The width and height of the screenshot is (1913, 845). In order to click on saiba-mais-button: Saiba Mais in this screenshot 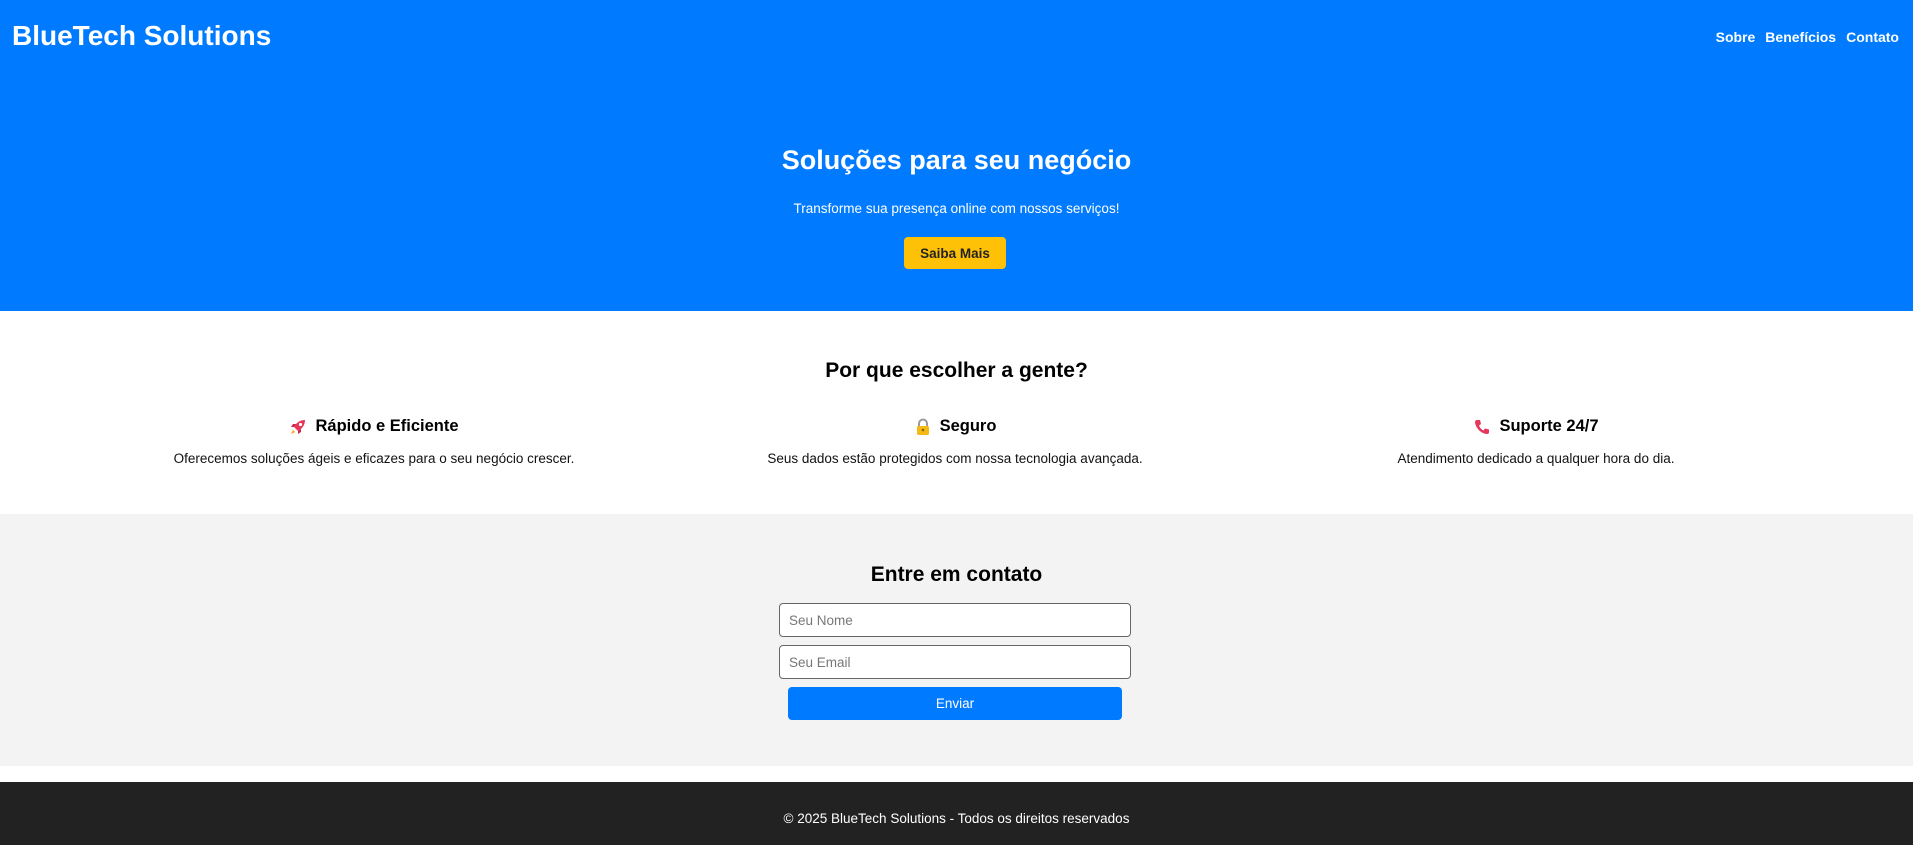, I will do `click(955, 253)`.